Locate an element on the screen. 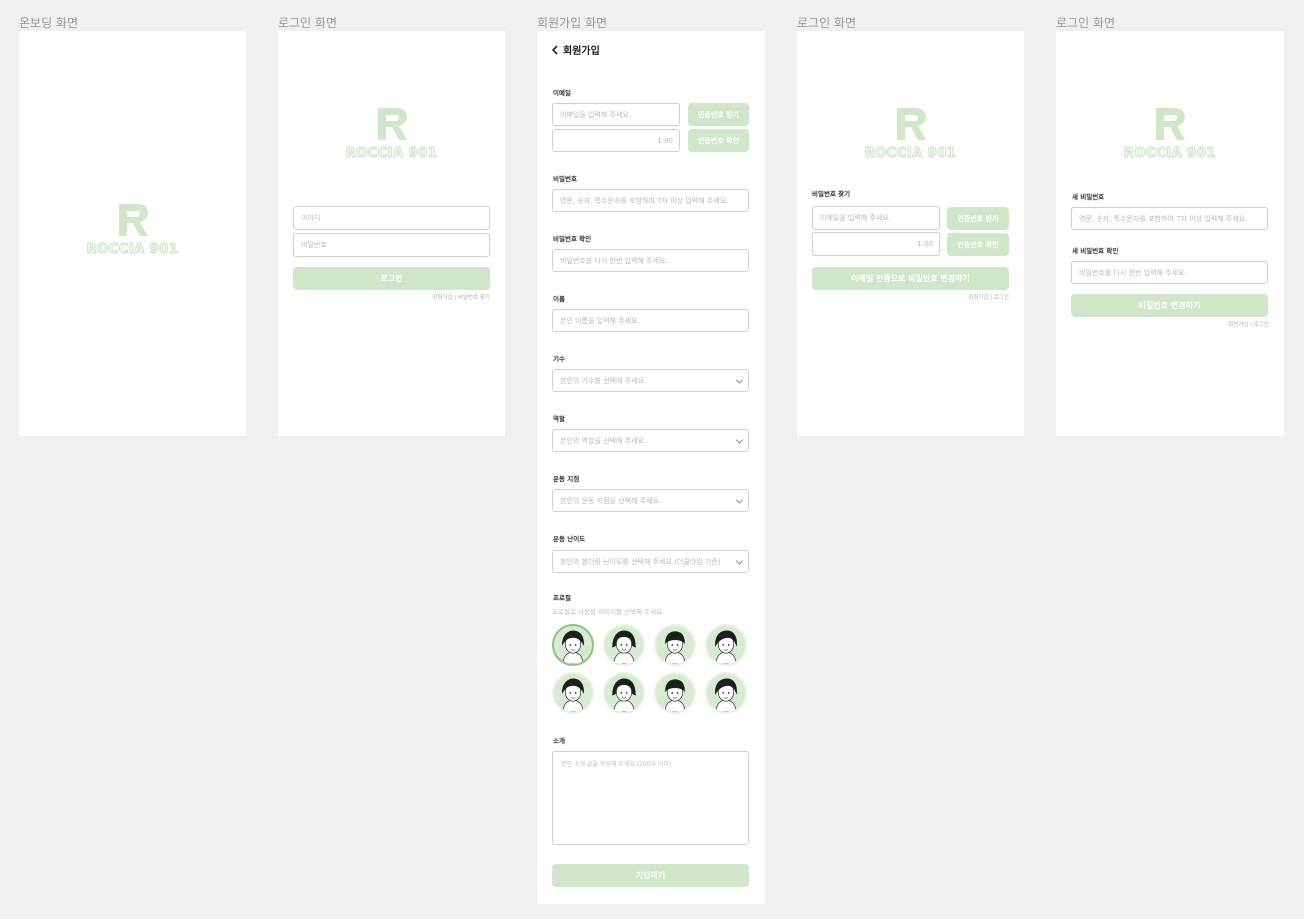 The width and height of the screenshot is (1304, 919). signup-submit-button: 가입하기 is located at coordinates (650, 875).